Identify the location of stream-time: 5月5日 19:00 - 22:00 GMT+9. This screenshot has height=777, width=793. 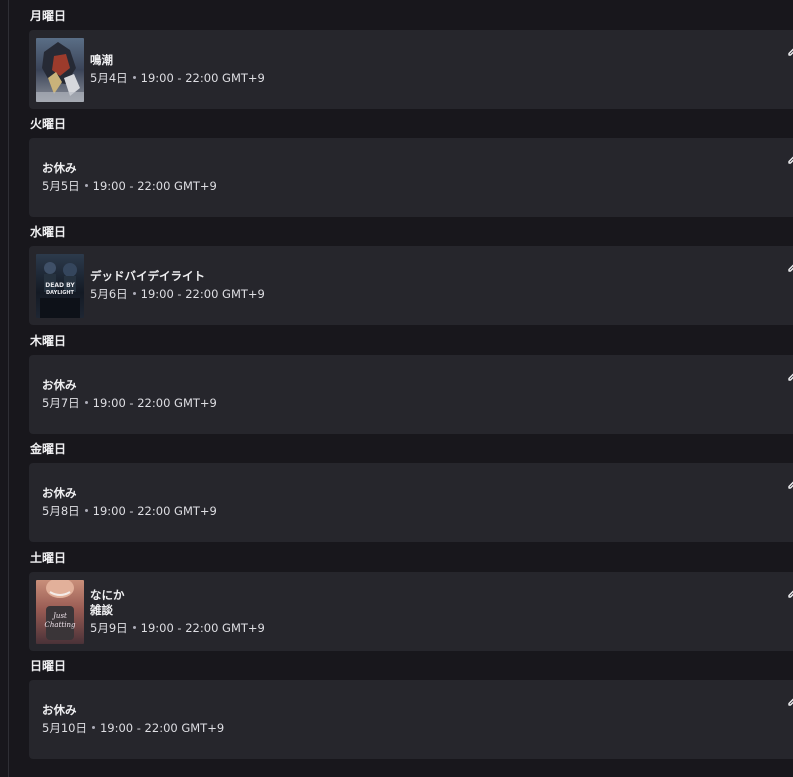
(129, 186).